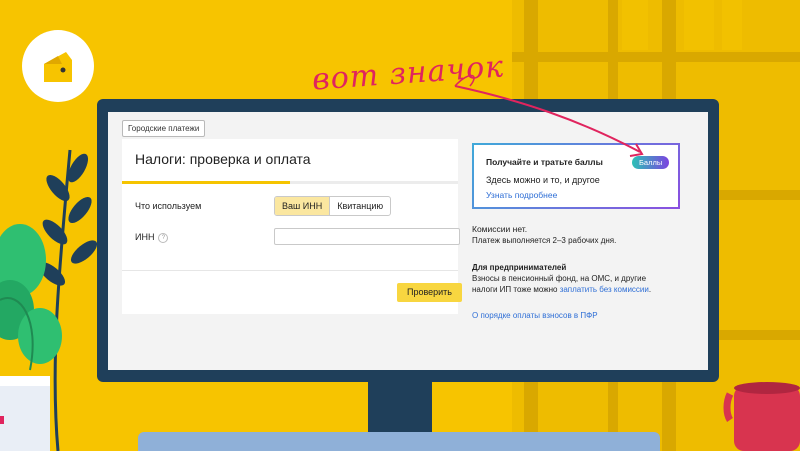  What do you see at coordinates (761, 416) in the screenshot?
I see `mug-illustration` at bounding box center [761, 416].